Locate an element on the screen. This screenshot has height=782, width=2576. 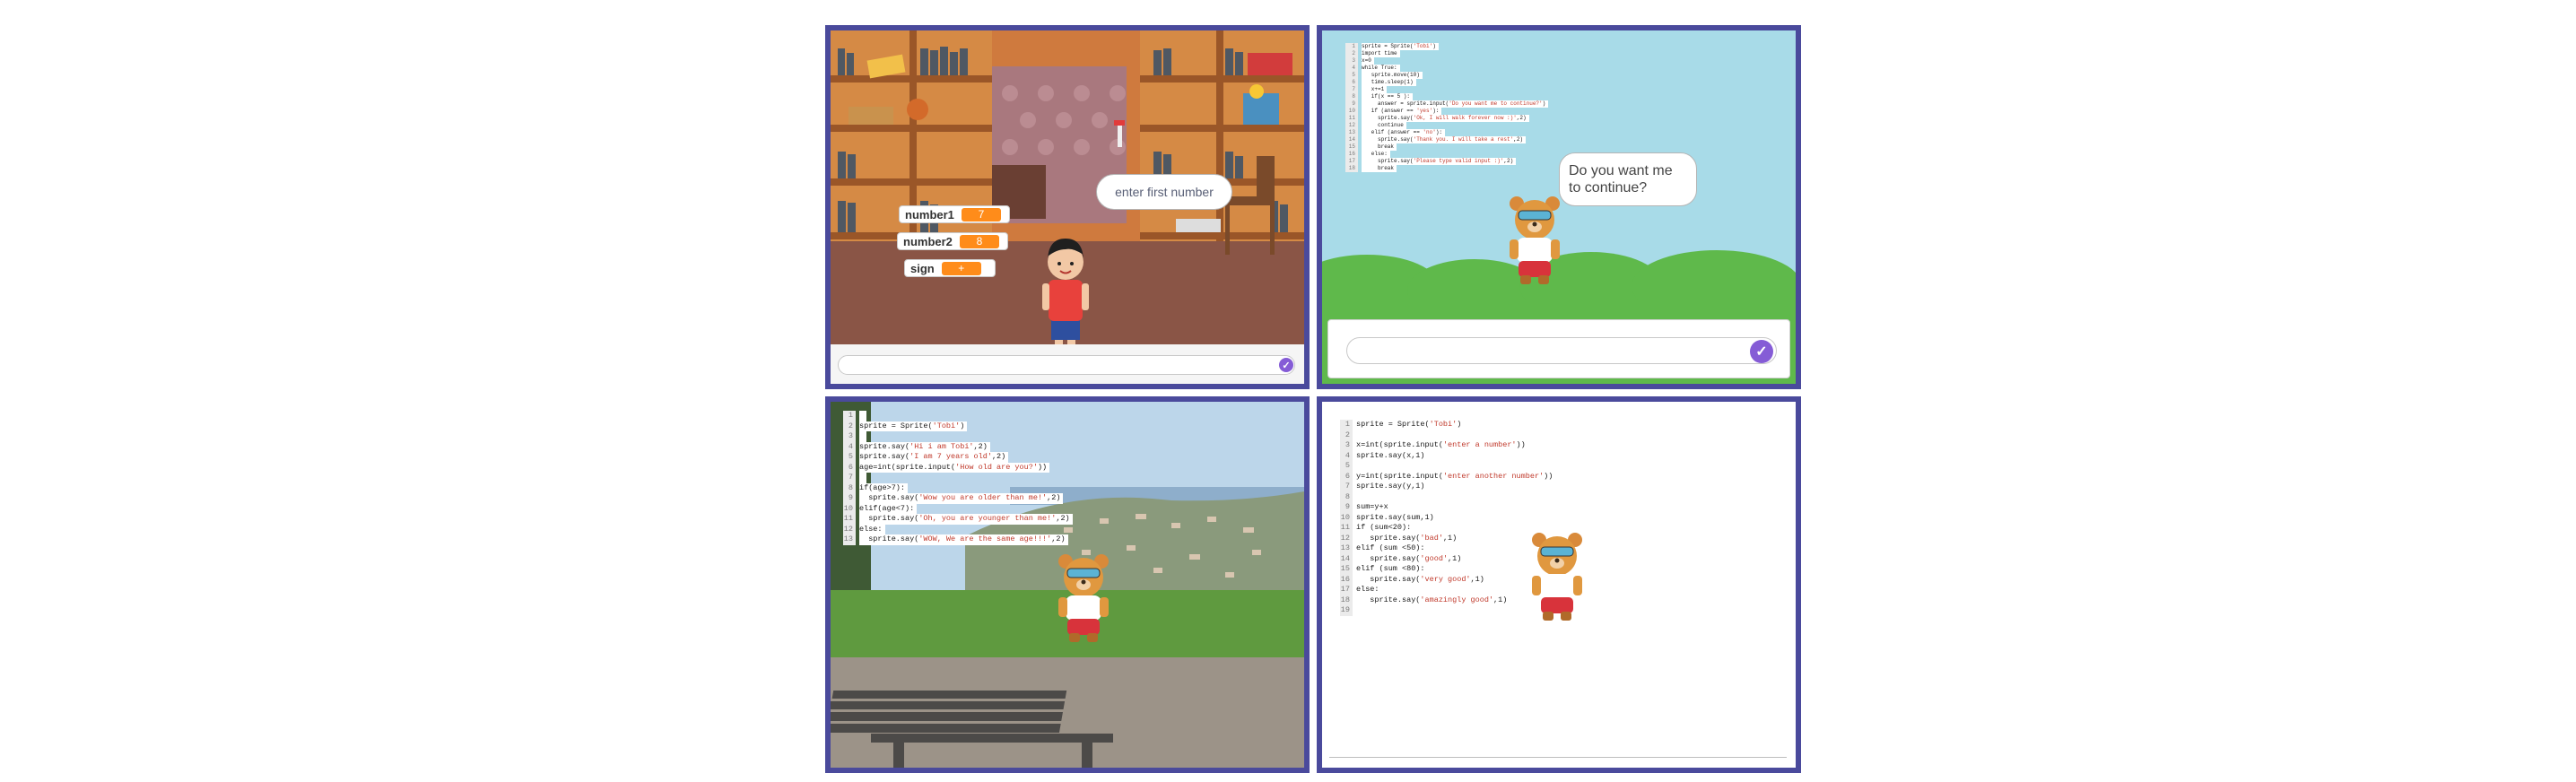
monitor-label: sign is located at coordinates (922, 268).